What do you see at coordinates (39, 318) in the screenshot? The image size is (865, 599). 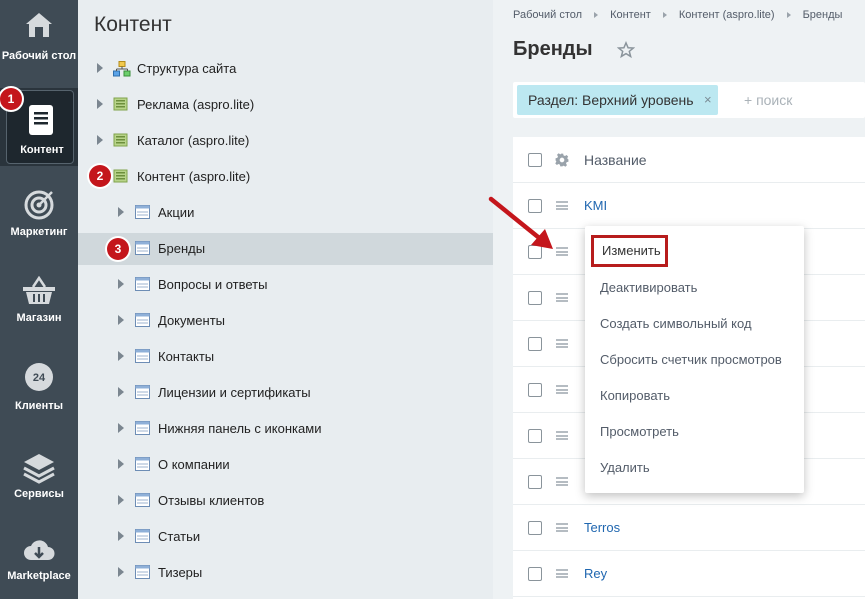 I see `rail-label-shop: Магазин` at bounding box center [39, 318].